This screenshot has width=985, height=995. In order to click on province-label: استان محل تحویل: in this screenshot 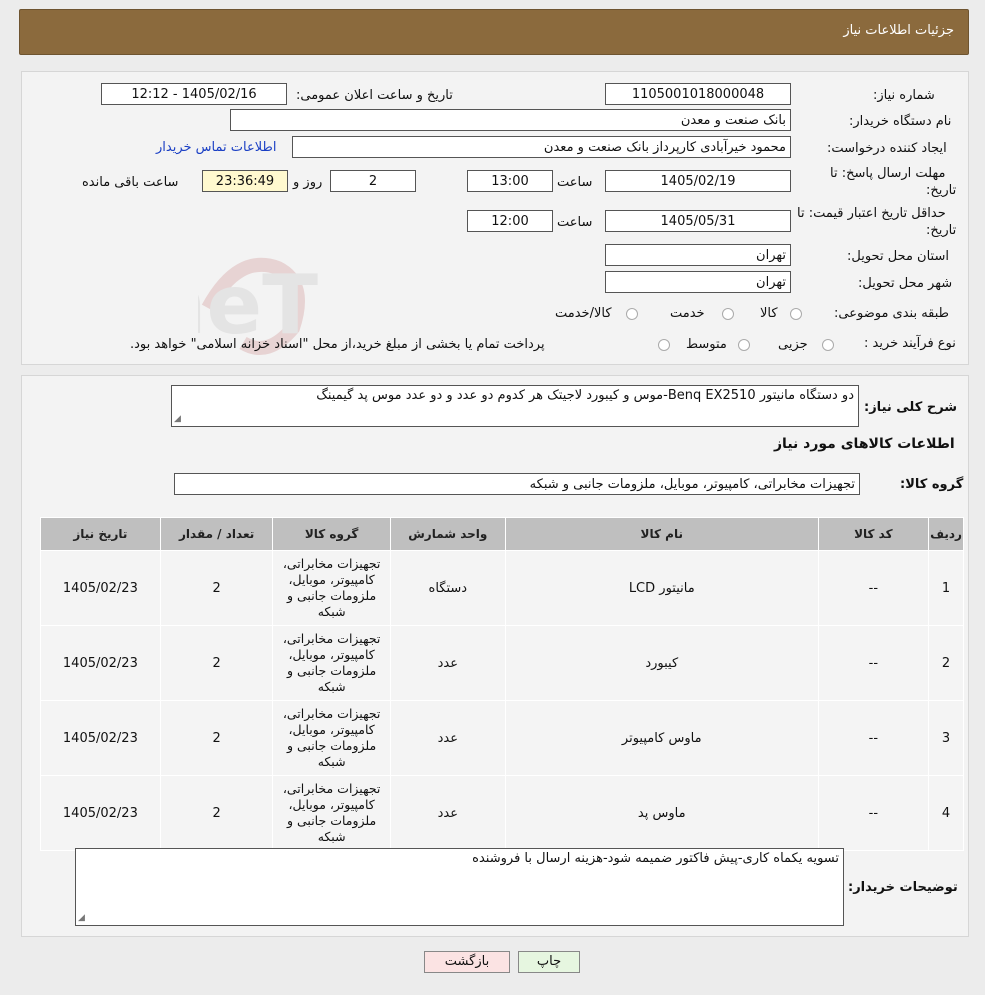, I will do `click(898, 256)`.